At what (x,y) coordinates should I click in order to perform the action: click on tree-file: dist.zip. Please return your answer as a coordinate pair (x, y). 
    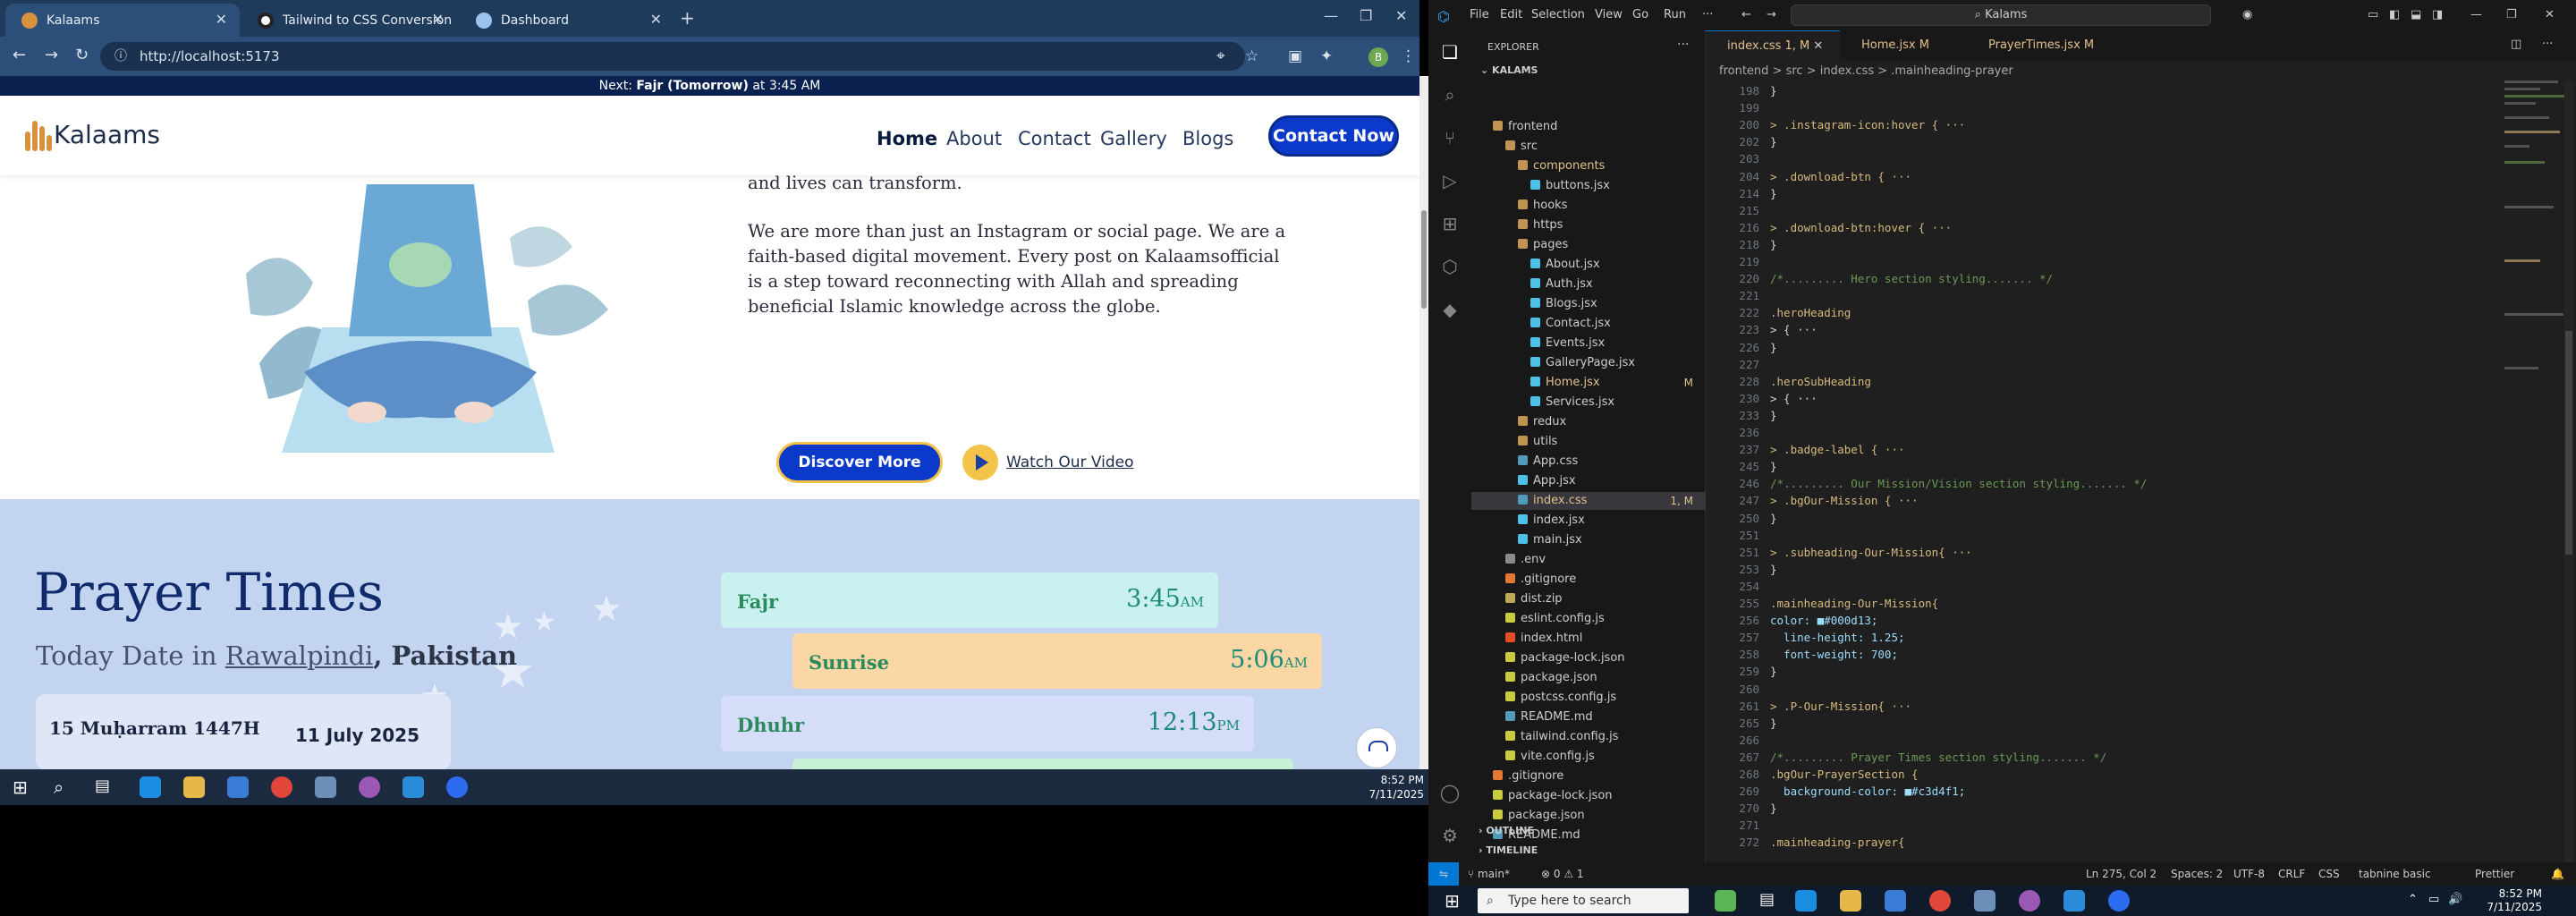
    Looking at the image, I should click on (1588, 599).